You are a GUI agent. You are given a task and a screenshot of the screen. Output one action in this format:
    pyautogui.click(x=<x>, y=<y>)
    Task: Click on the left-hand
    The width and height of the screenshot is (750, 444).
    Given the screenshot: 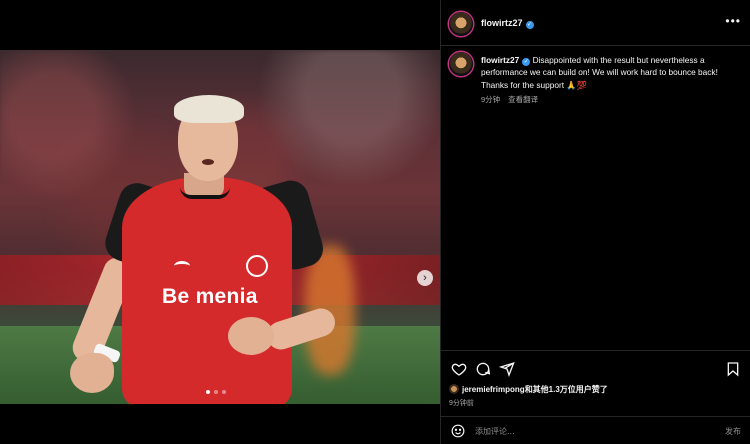 What is the action you would take?
    pyautogui.click(x=92, y=373)
    